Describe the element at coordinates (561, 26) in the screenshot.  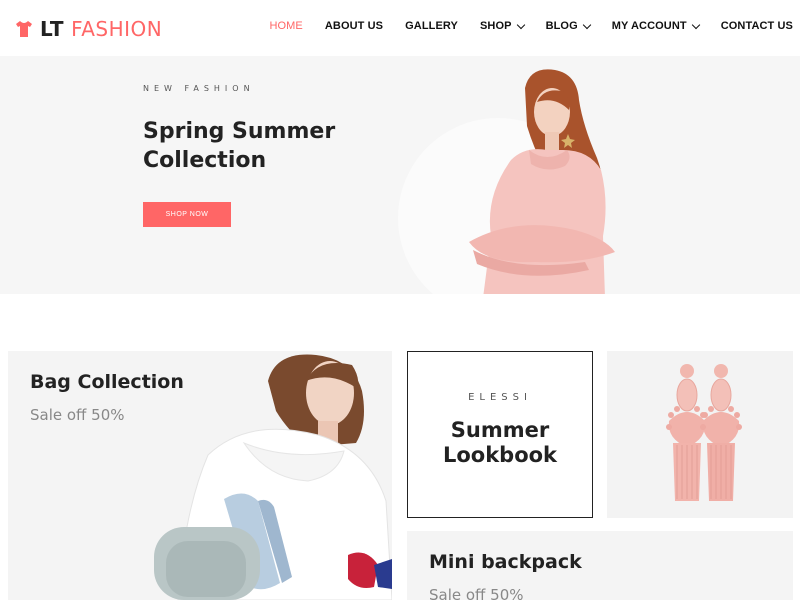
I see `nav-item-label: BLOG` at that location.